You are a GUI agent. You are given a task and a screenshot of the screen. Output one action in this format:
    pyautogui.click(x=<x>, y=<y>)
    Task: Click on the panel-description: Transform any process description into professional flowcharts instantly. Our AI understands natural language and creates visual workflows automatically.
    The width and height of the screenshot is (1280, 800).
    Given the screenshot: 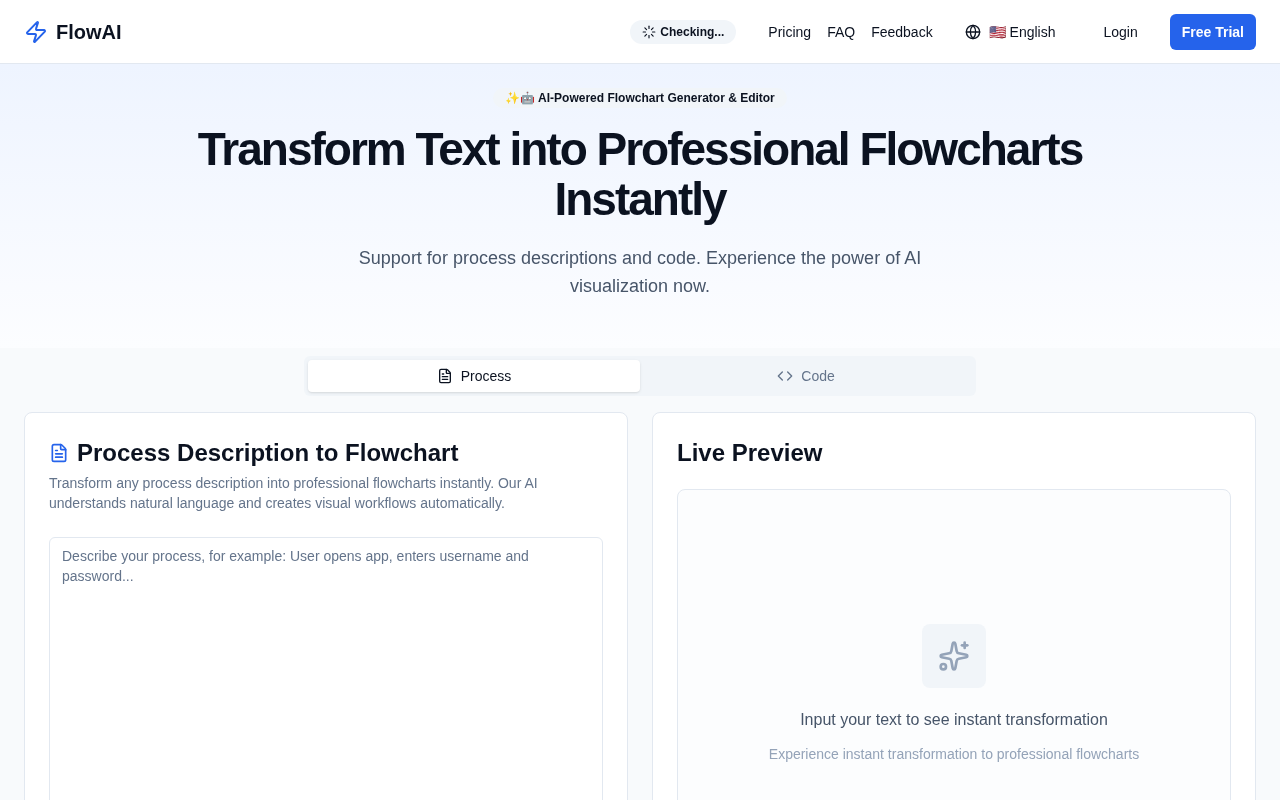 What is the action you would take?
    pyautogui.click(x=294, y=493)
    